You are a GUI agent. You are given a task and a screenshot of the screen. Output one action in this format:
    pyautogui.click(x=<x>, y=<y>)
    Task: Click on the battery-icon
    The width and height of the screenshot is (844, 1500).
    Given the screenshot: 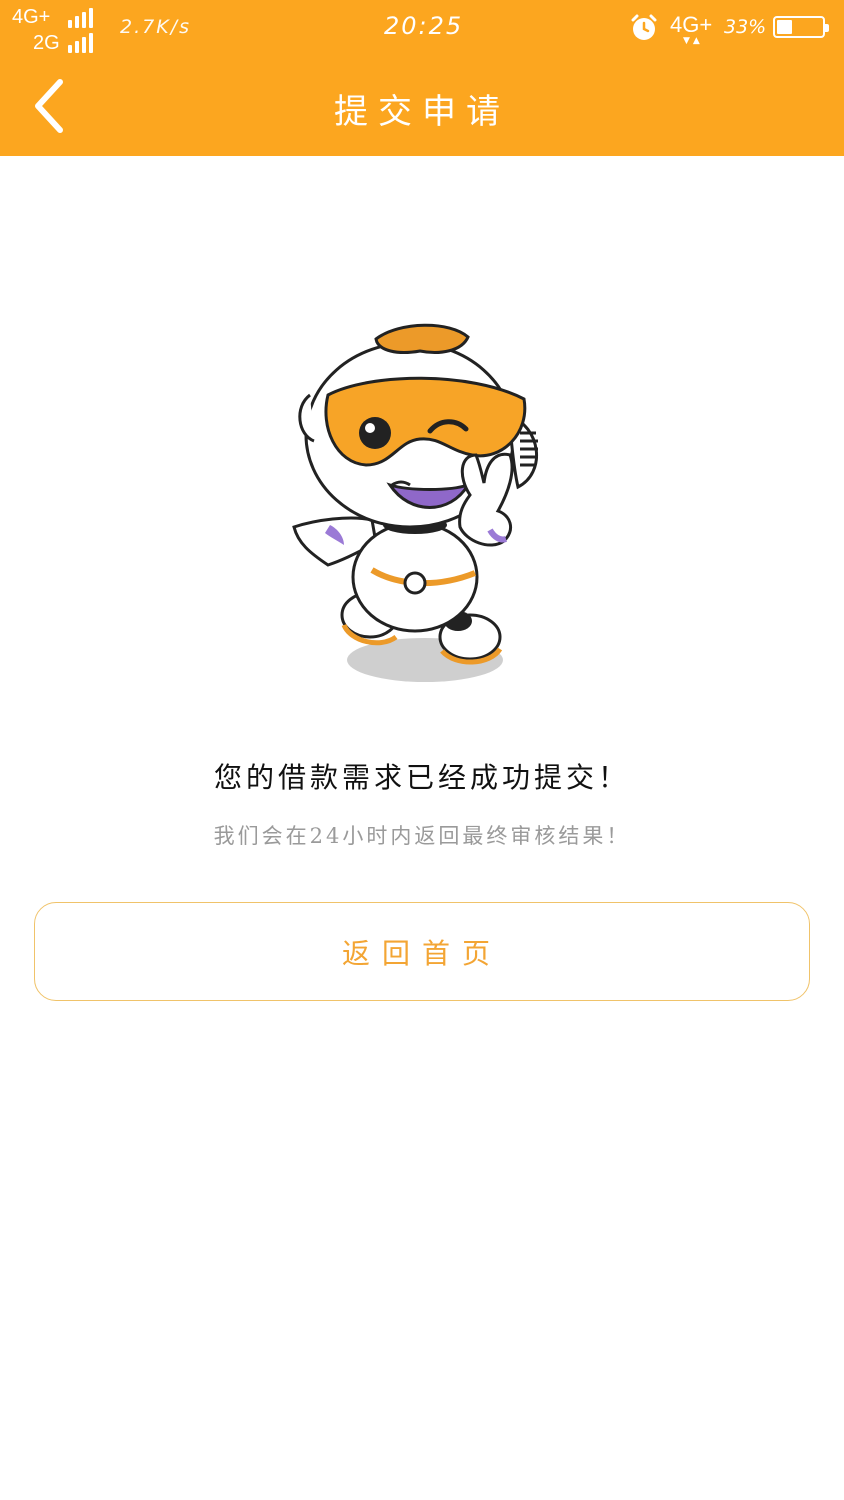 What is the action you would take?
    pyautogui.click(x=801, y=27)
    